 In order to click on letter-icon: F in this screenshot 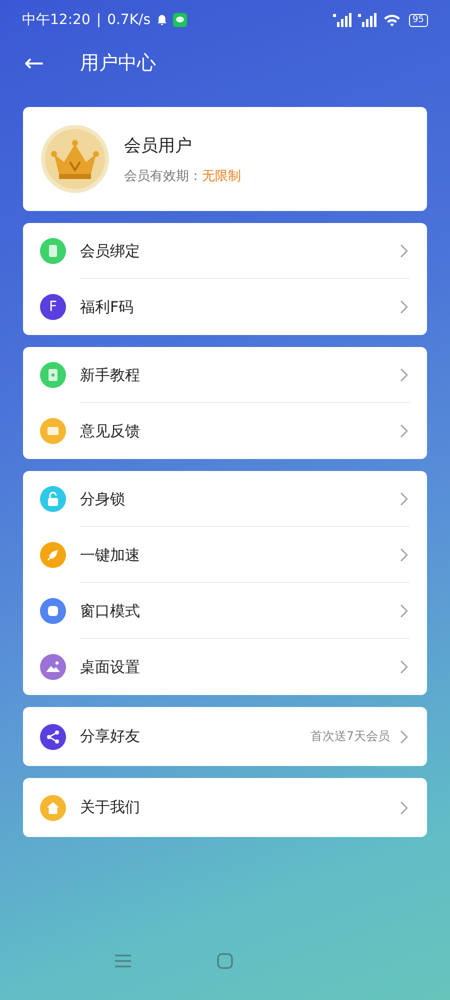, I will do `click(53, 307)`.